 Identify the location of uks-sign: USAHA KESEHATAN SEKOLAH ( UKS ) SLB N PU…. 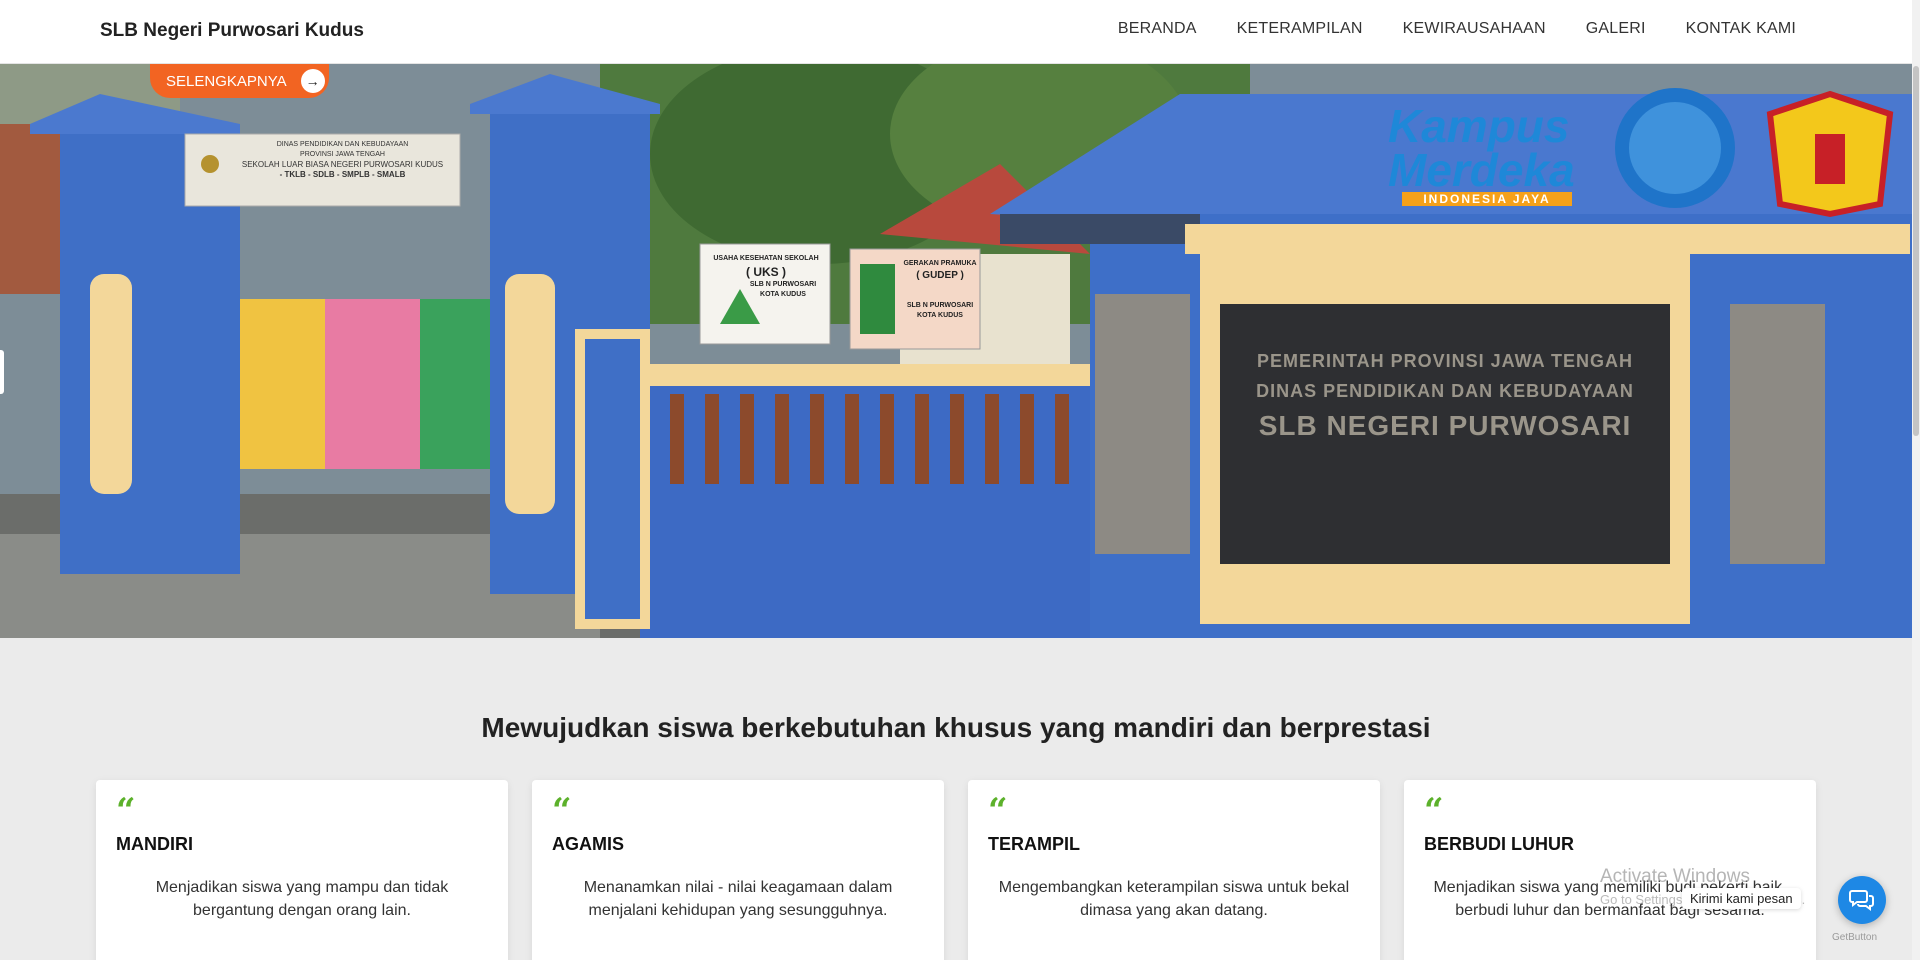
(766, 277).